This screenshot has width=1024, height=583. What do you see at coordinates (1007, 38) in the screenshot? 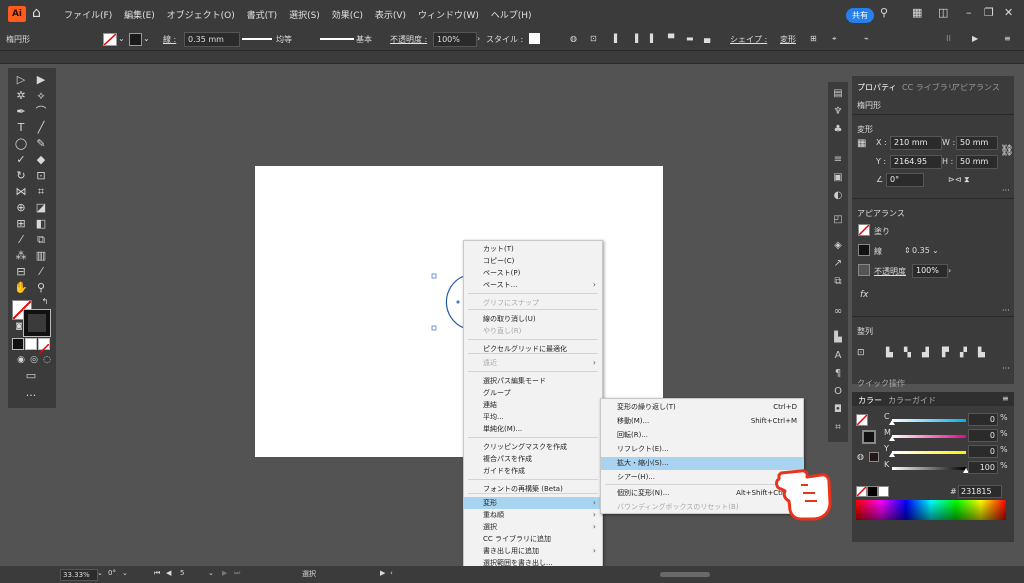
I see `menu-icon: ≡` at bounding box center [1007, 38].